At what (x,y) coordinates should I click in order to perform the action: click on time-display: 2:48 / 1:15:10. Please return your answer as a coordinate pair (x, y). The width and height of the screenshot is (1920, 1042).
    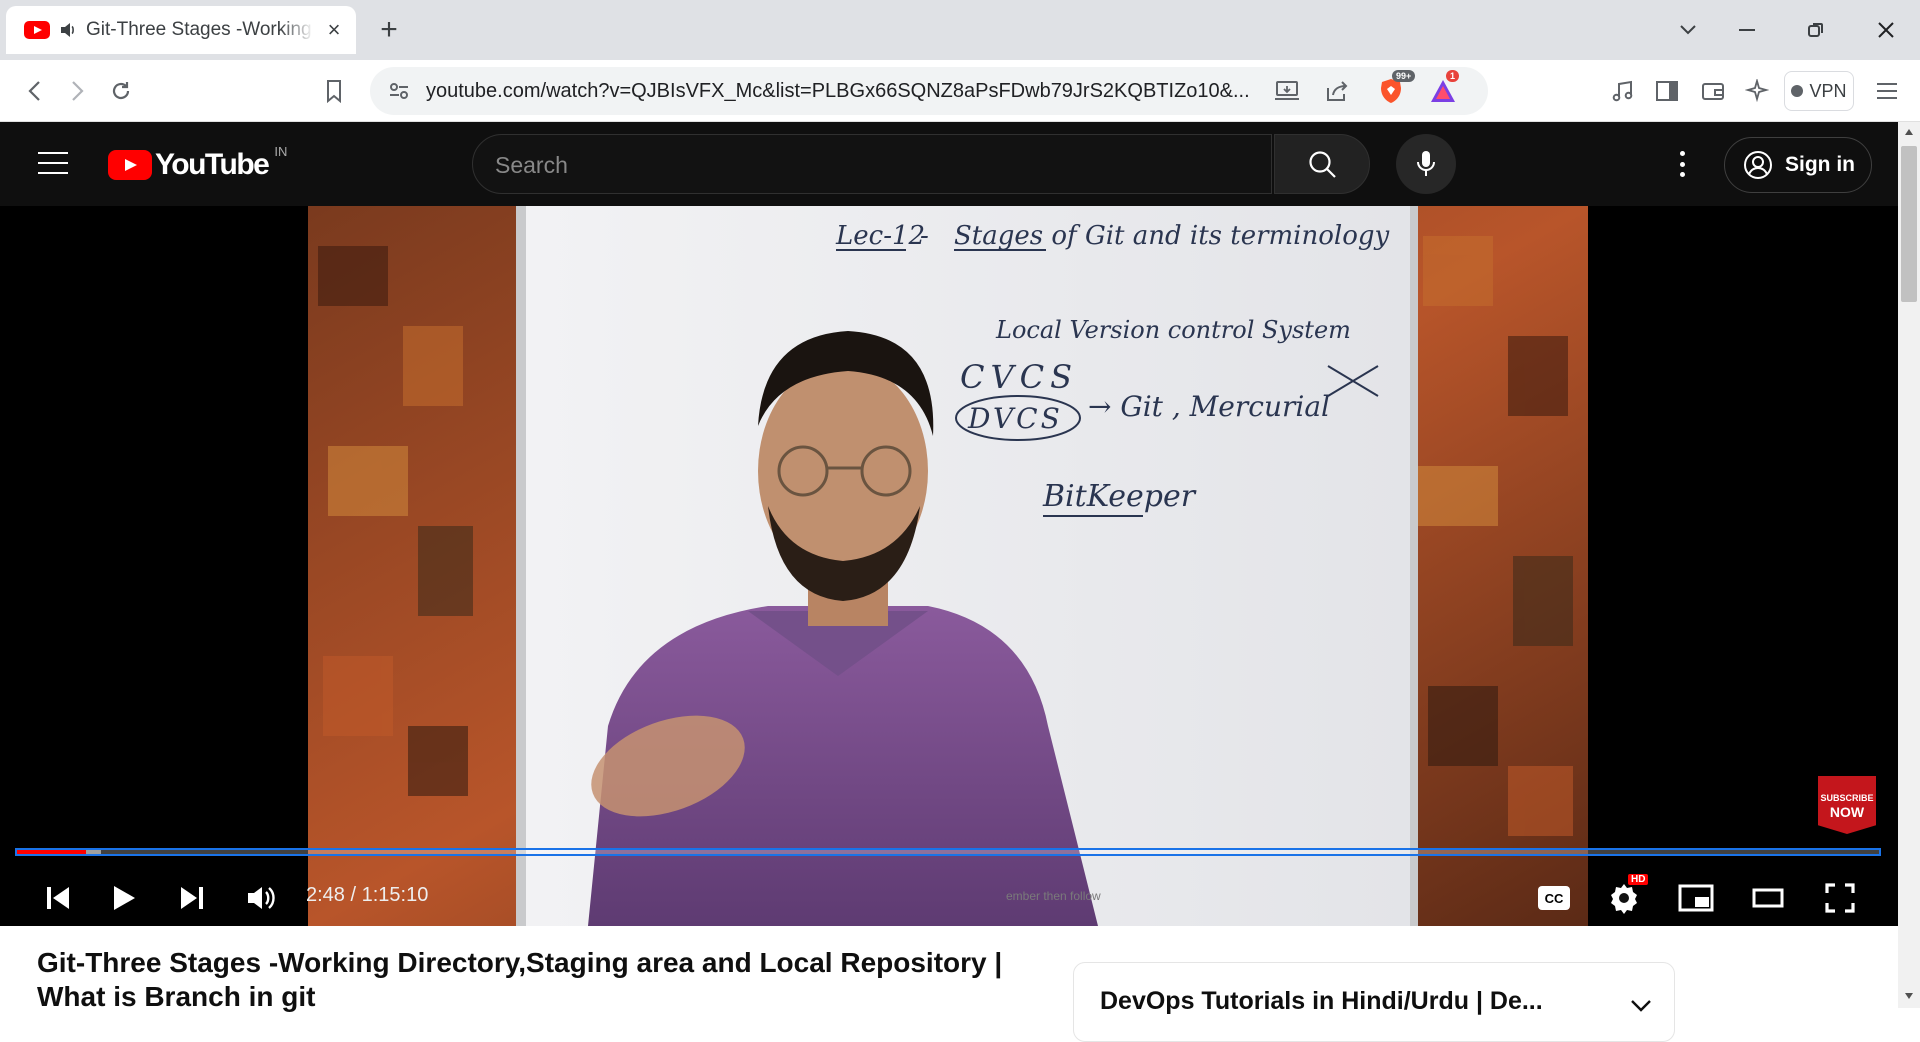
    Looking at the image, I should click on (367, 895).